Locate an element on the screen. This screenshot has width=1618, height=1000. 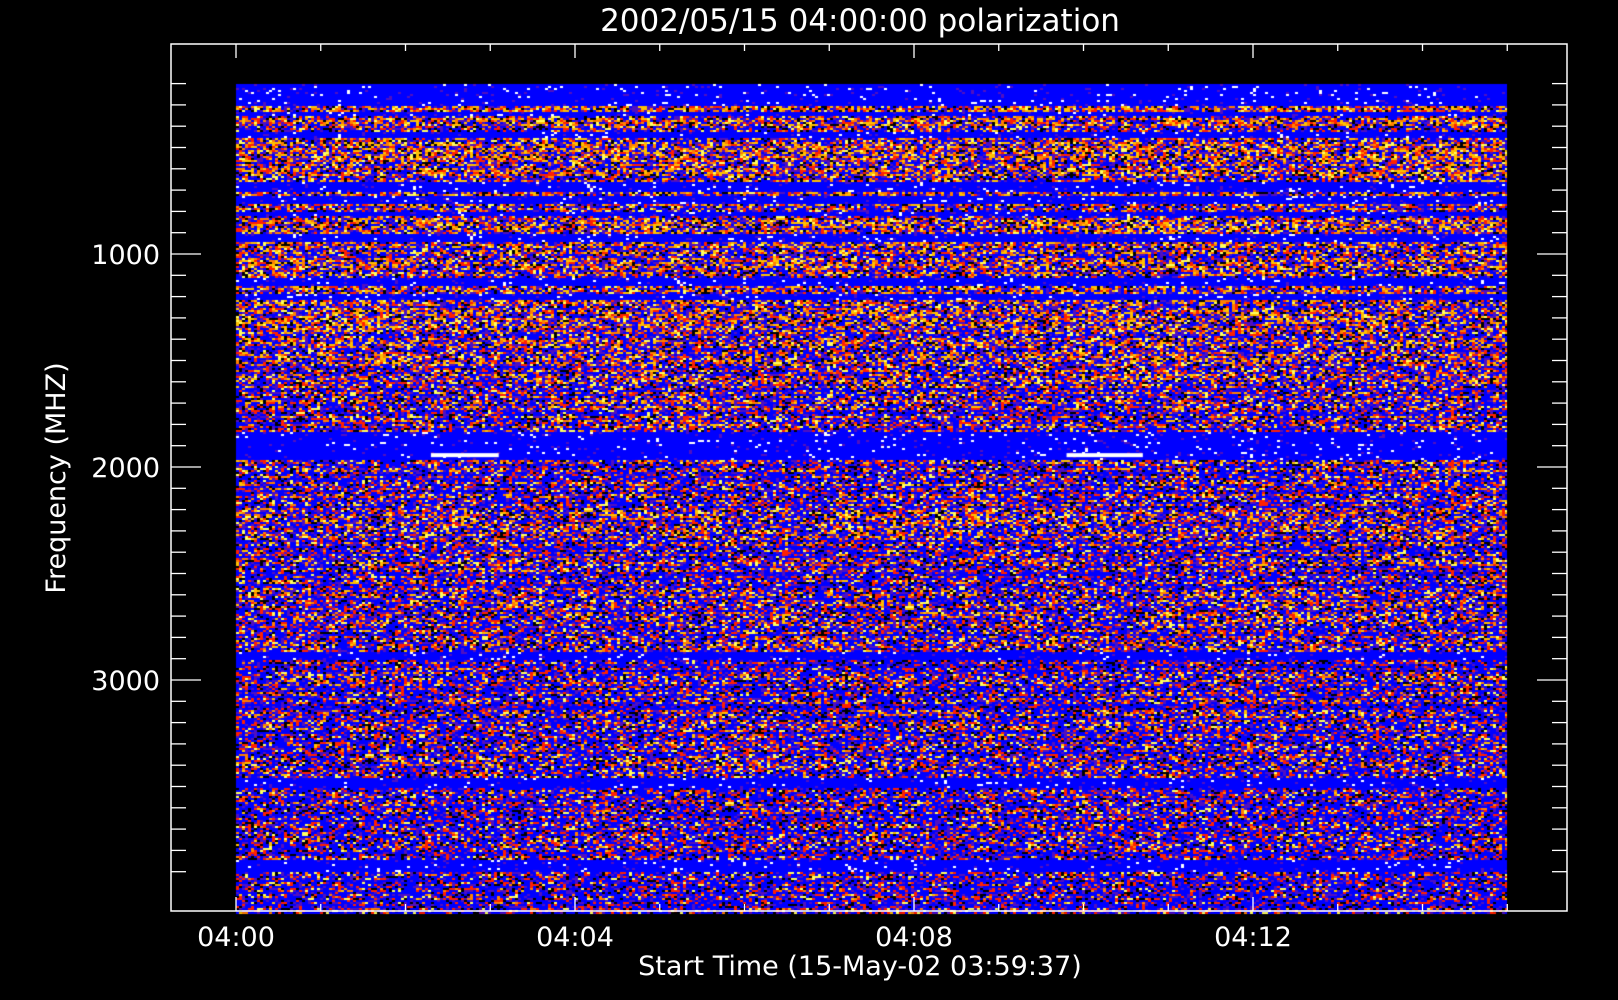
x-tick-label: 04:00 is located at coordinates (236, 937).